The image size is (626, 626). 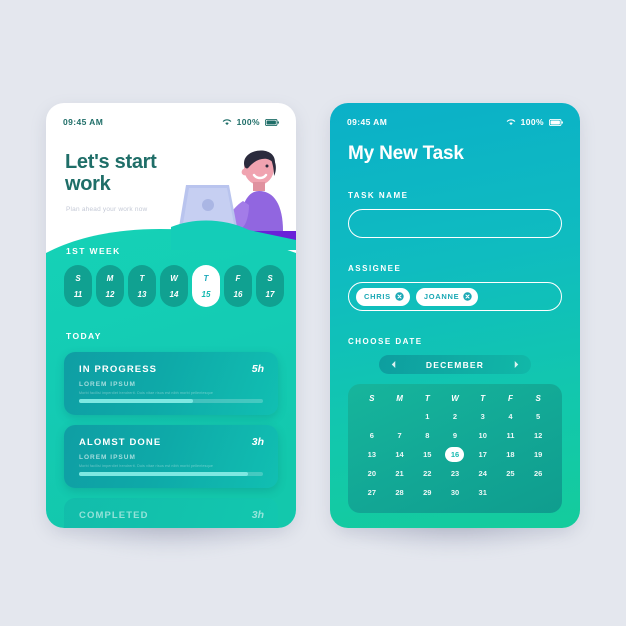 I want to click on calendar-day-selected: 16, so click(x=455, y=455).